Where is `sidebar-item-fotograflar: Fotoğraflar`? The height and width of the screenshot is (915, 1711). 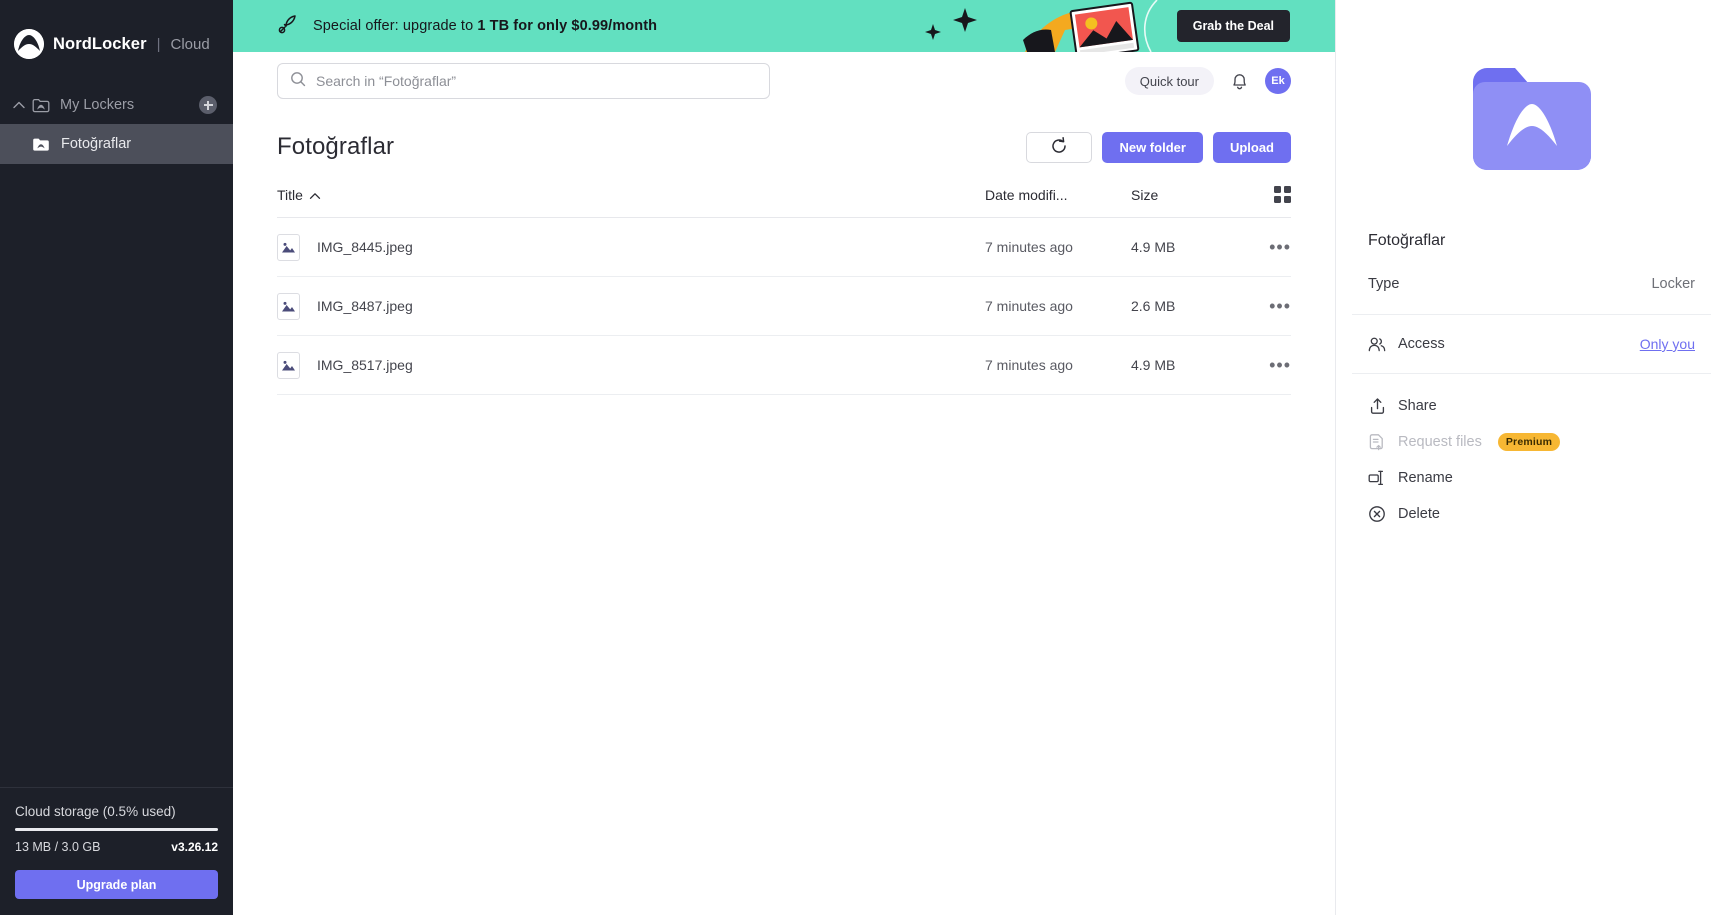
sidebar-item-fotograflar: Fotoğraflar is located at coordinates (116, 144).